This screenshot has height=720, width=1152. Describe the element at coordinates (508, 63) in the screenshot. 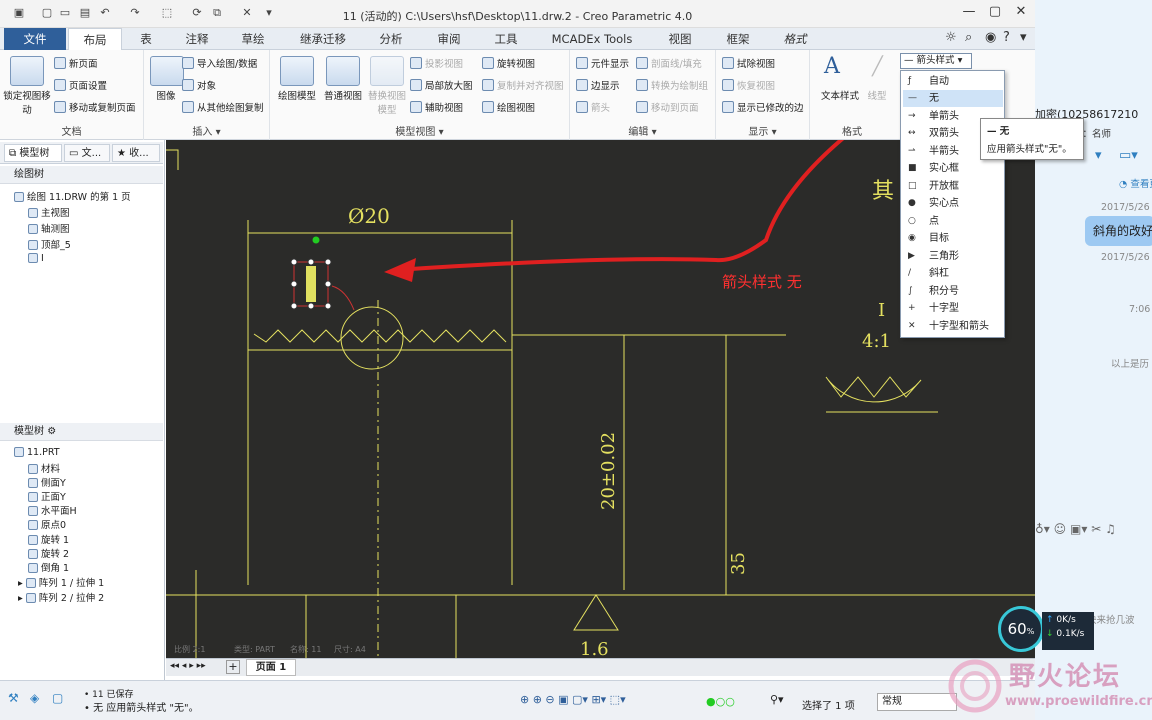

I see `revolved-view-button: 旋转视图` at that location.